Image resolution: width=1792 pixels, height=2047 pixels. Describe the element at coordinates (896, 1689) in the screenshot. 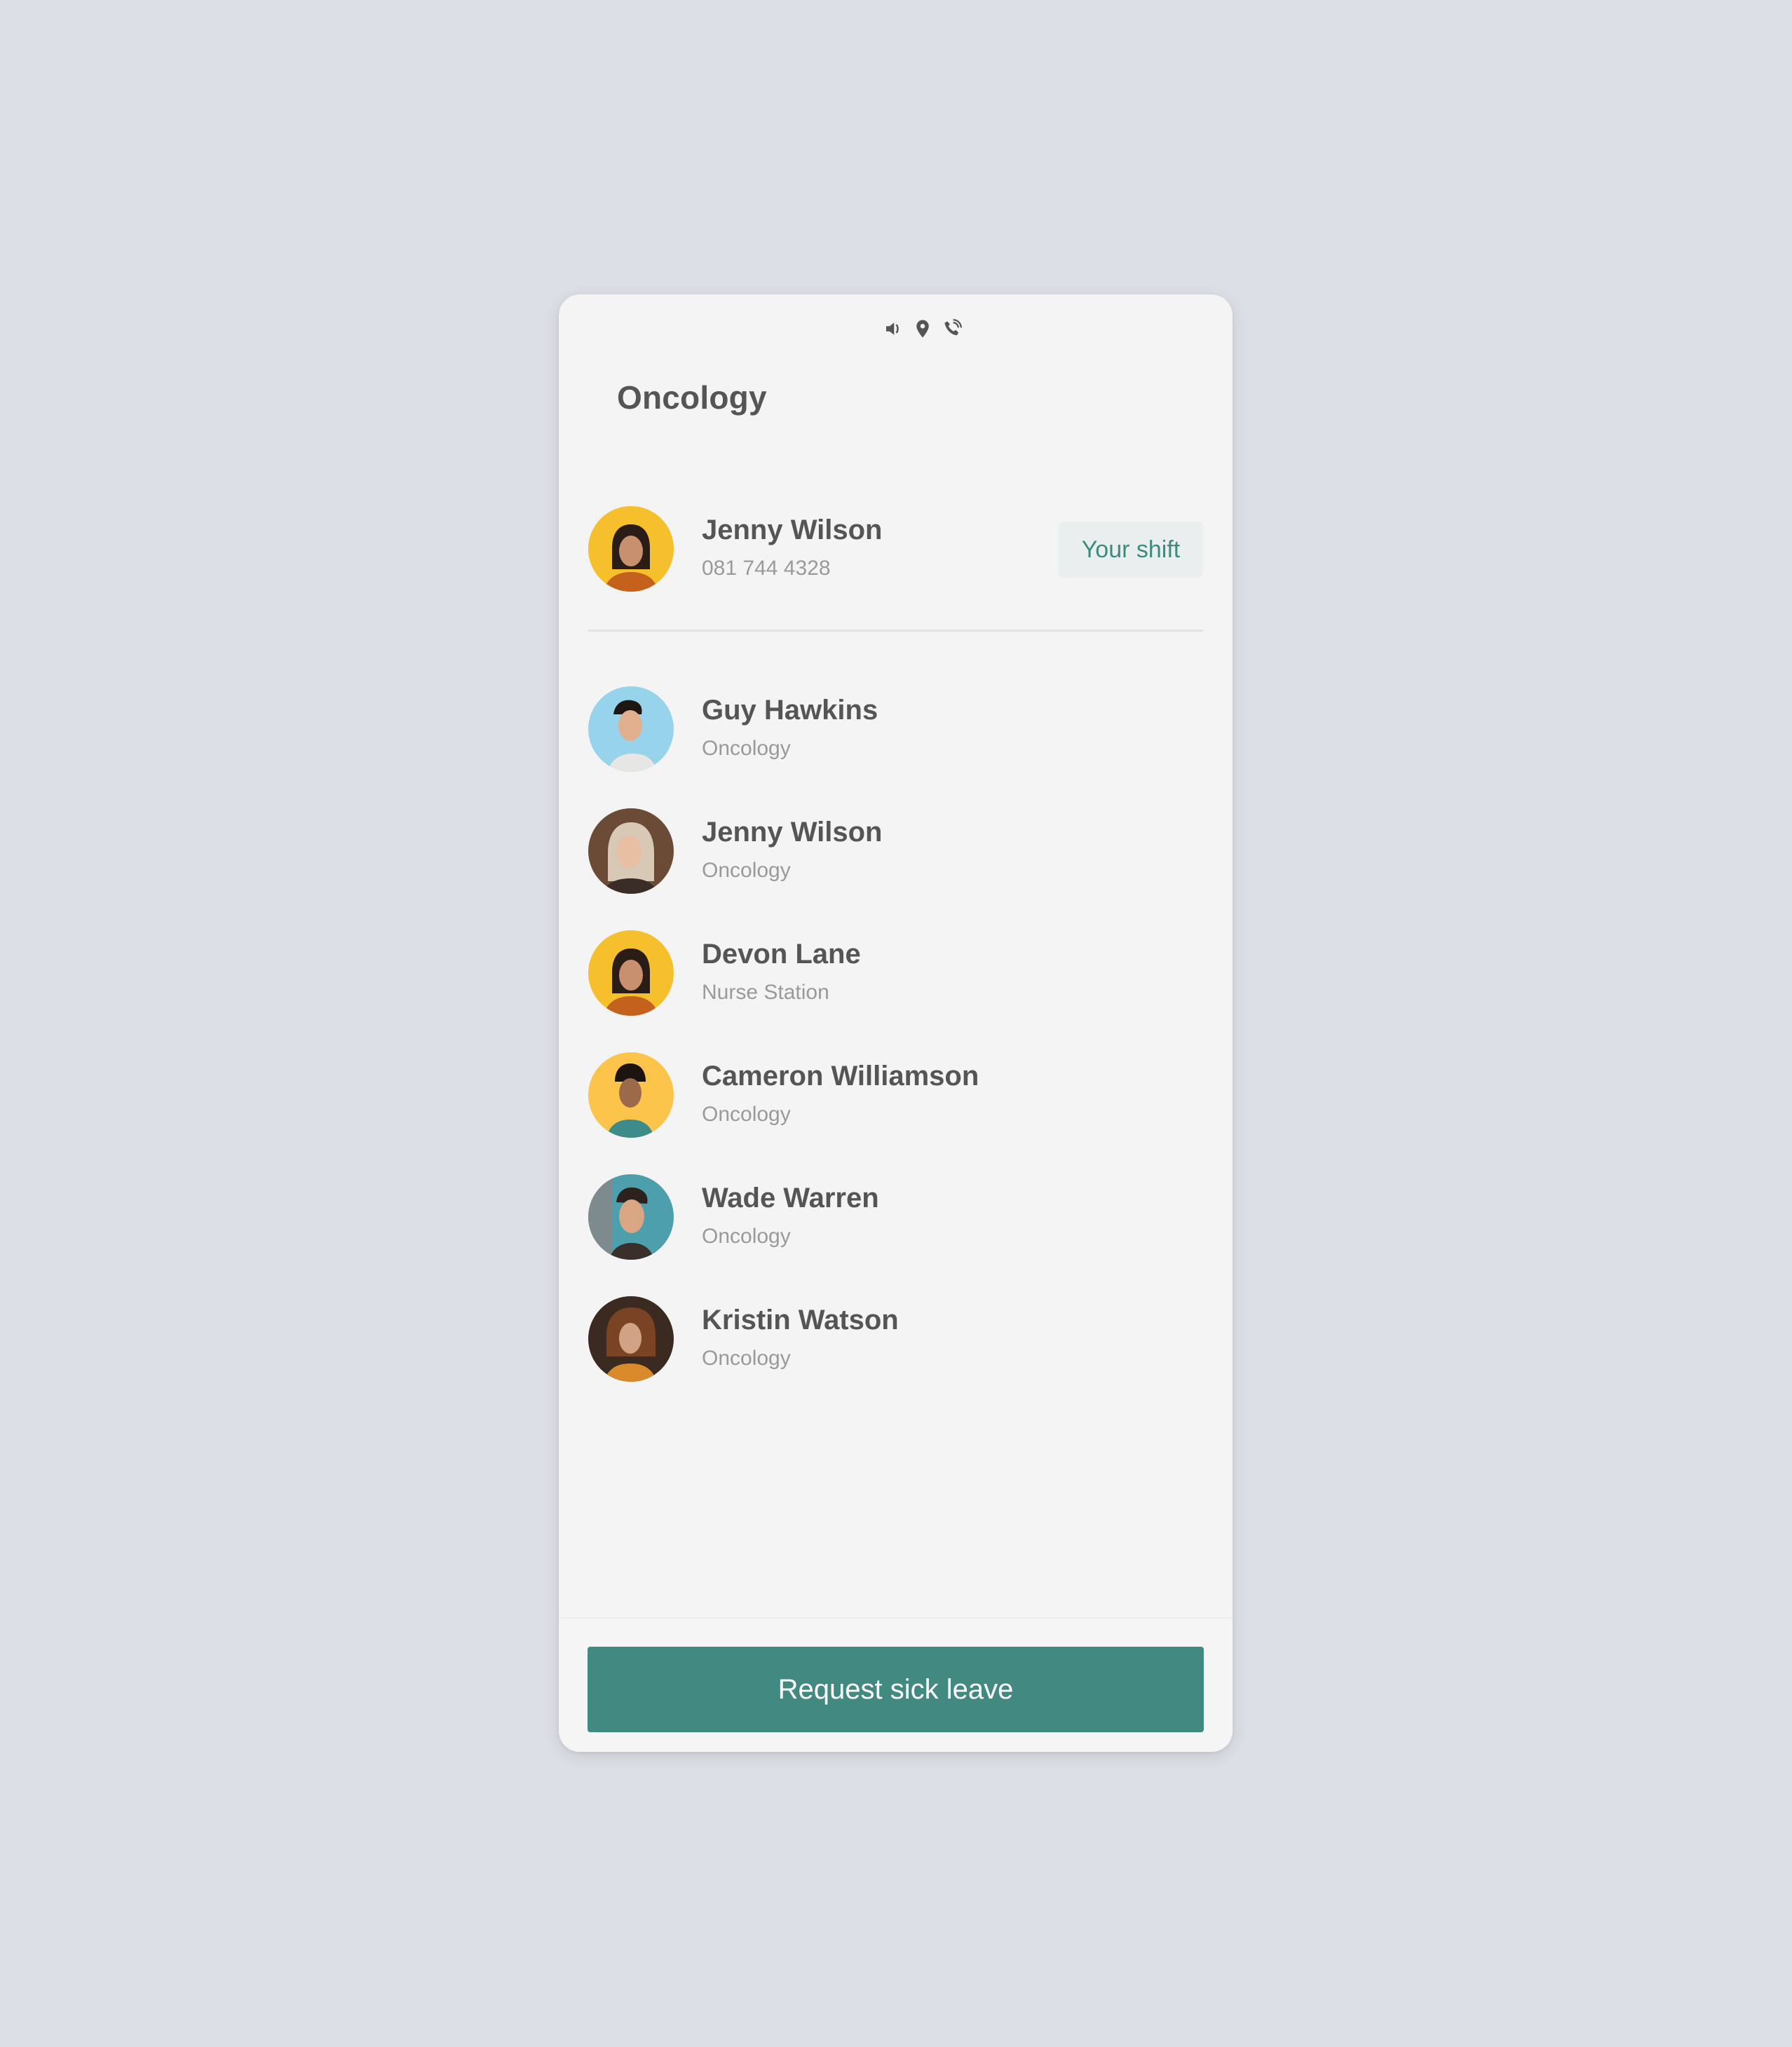

I see `request-sick-leave-button: Request sick leave` at that location.